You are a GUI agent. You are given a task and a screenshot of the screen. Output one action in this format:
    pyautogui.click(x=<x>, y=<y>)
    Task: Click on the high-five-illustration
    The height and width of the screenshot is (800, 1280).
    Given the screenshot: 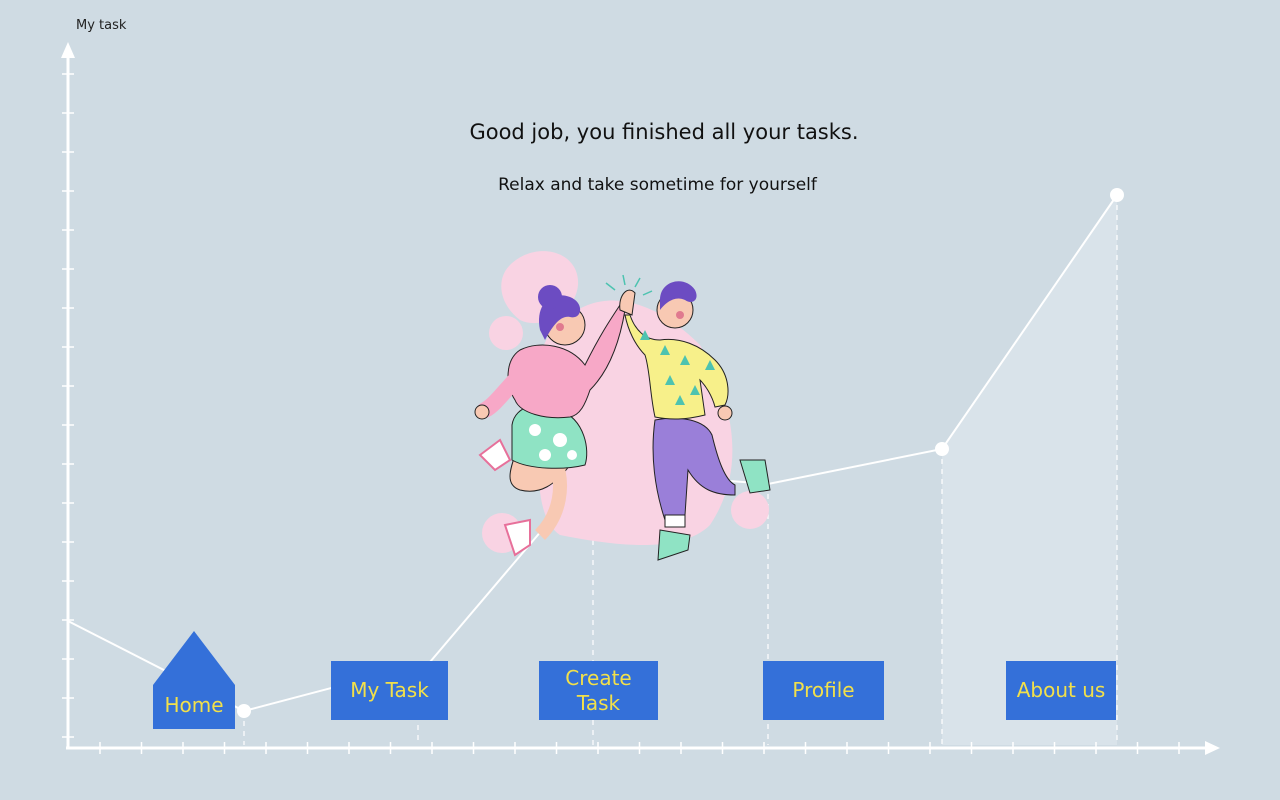 What is the action you would take?
    pyautogui.click(x=622, y=406)
    